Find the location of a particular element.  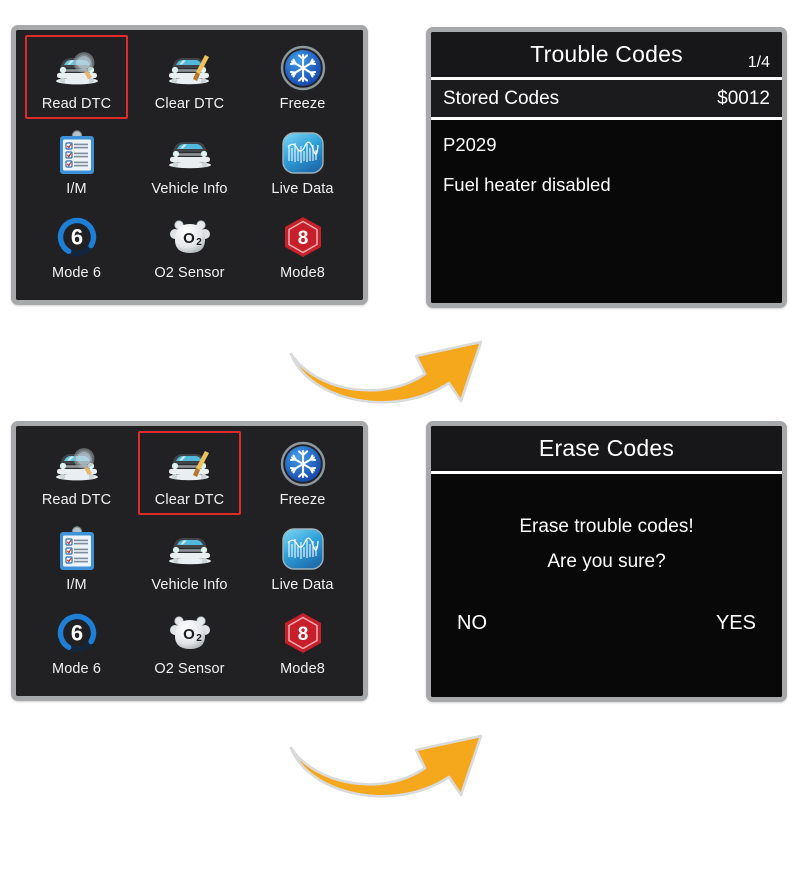

yes-button: YES is located at coordinates (736, 623).